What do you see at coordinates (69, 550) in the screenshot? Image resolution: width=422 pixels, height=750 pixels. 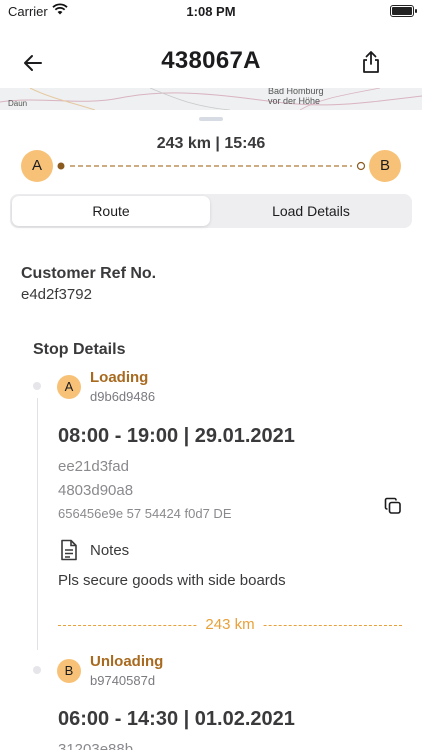 I see `notes-icon` at bounding box center [69, 550].